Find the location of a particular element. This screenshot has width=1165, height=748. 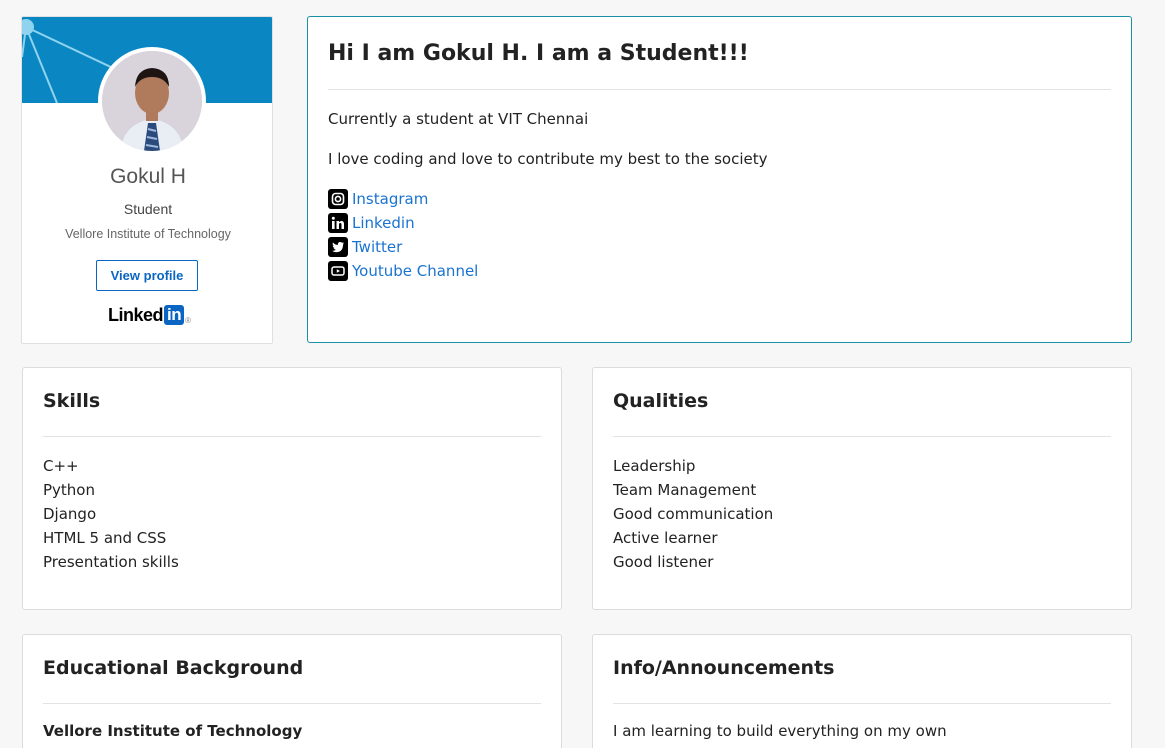

twitter-link: Twitter is located at coordinates (377, 247).